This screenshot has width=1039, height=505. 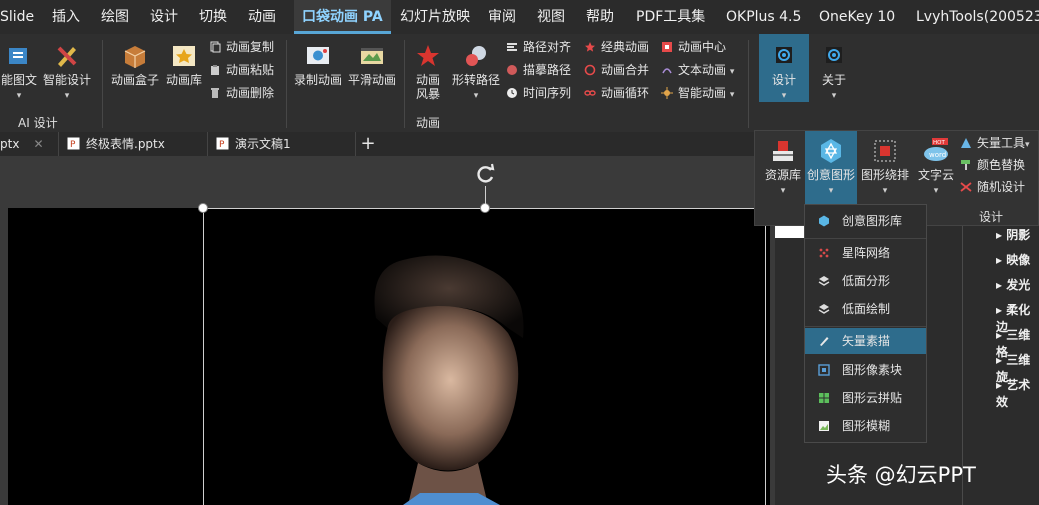 I want to click on menu-animations: 动画, so click(x=262, y=17).